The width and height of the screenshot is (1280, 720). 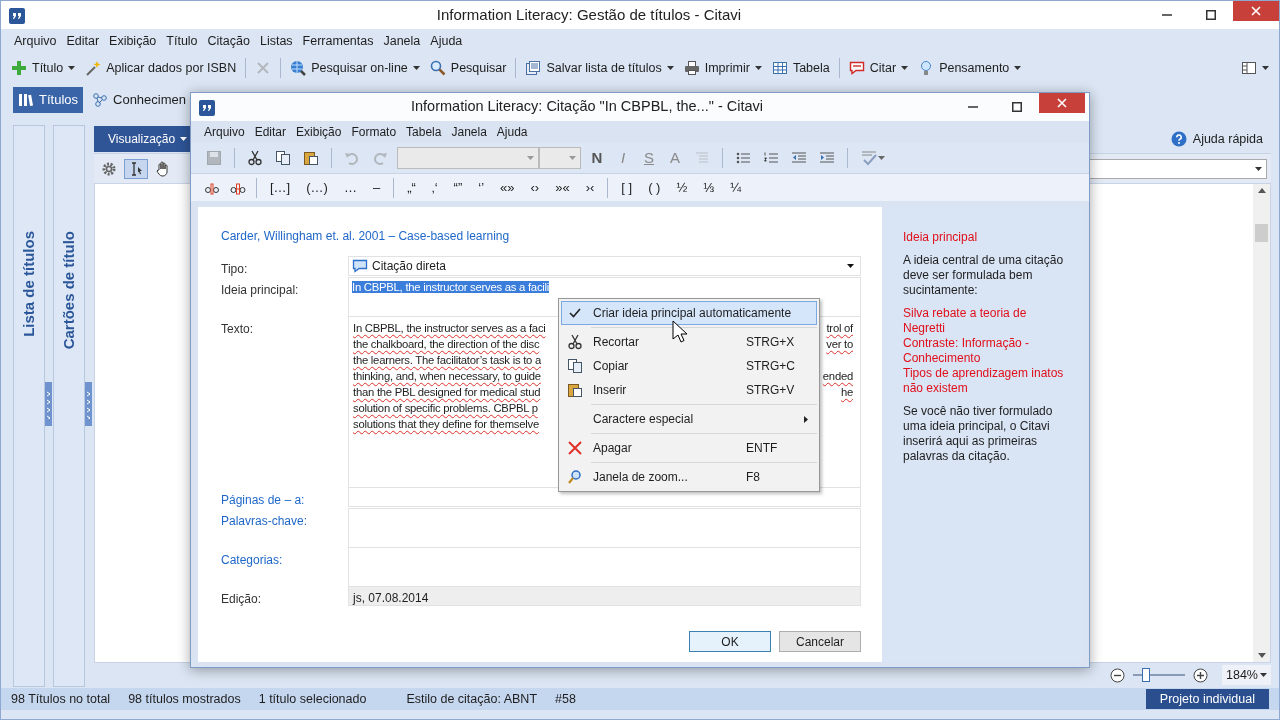 I want to click on insert-character-button: ¼, so click(x=735, y=187).